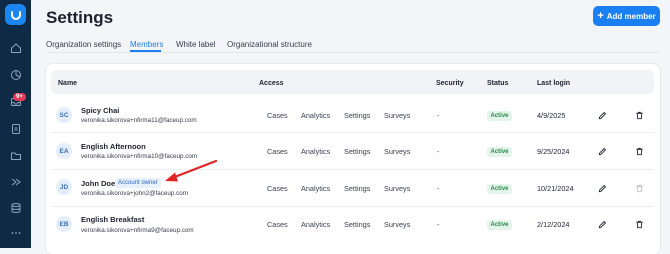 Image resolution: width=670 pixels, height=254 pixels. What do you see at coordinates (139, 120) in the screenshot?
I see `member-email: veronika.sikorova+nfirma11@faceup.com` at bounding box center [139, 120].